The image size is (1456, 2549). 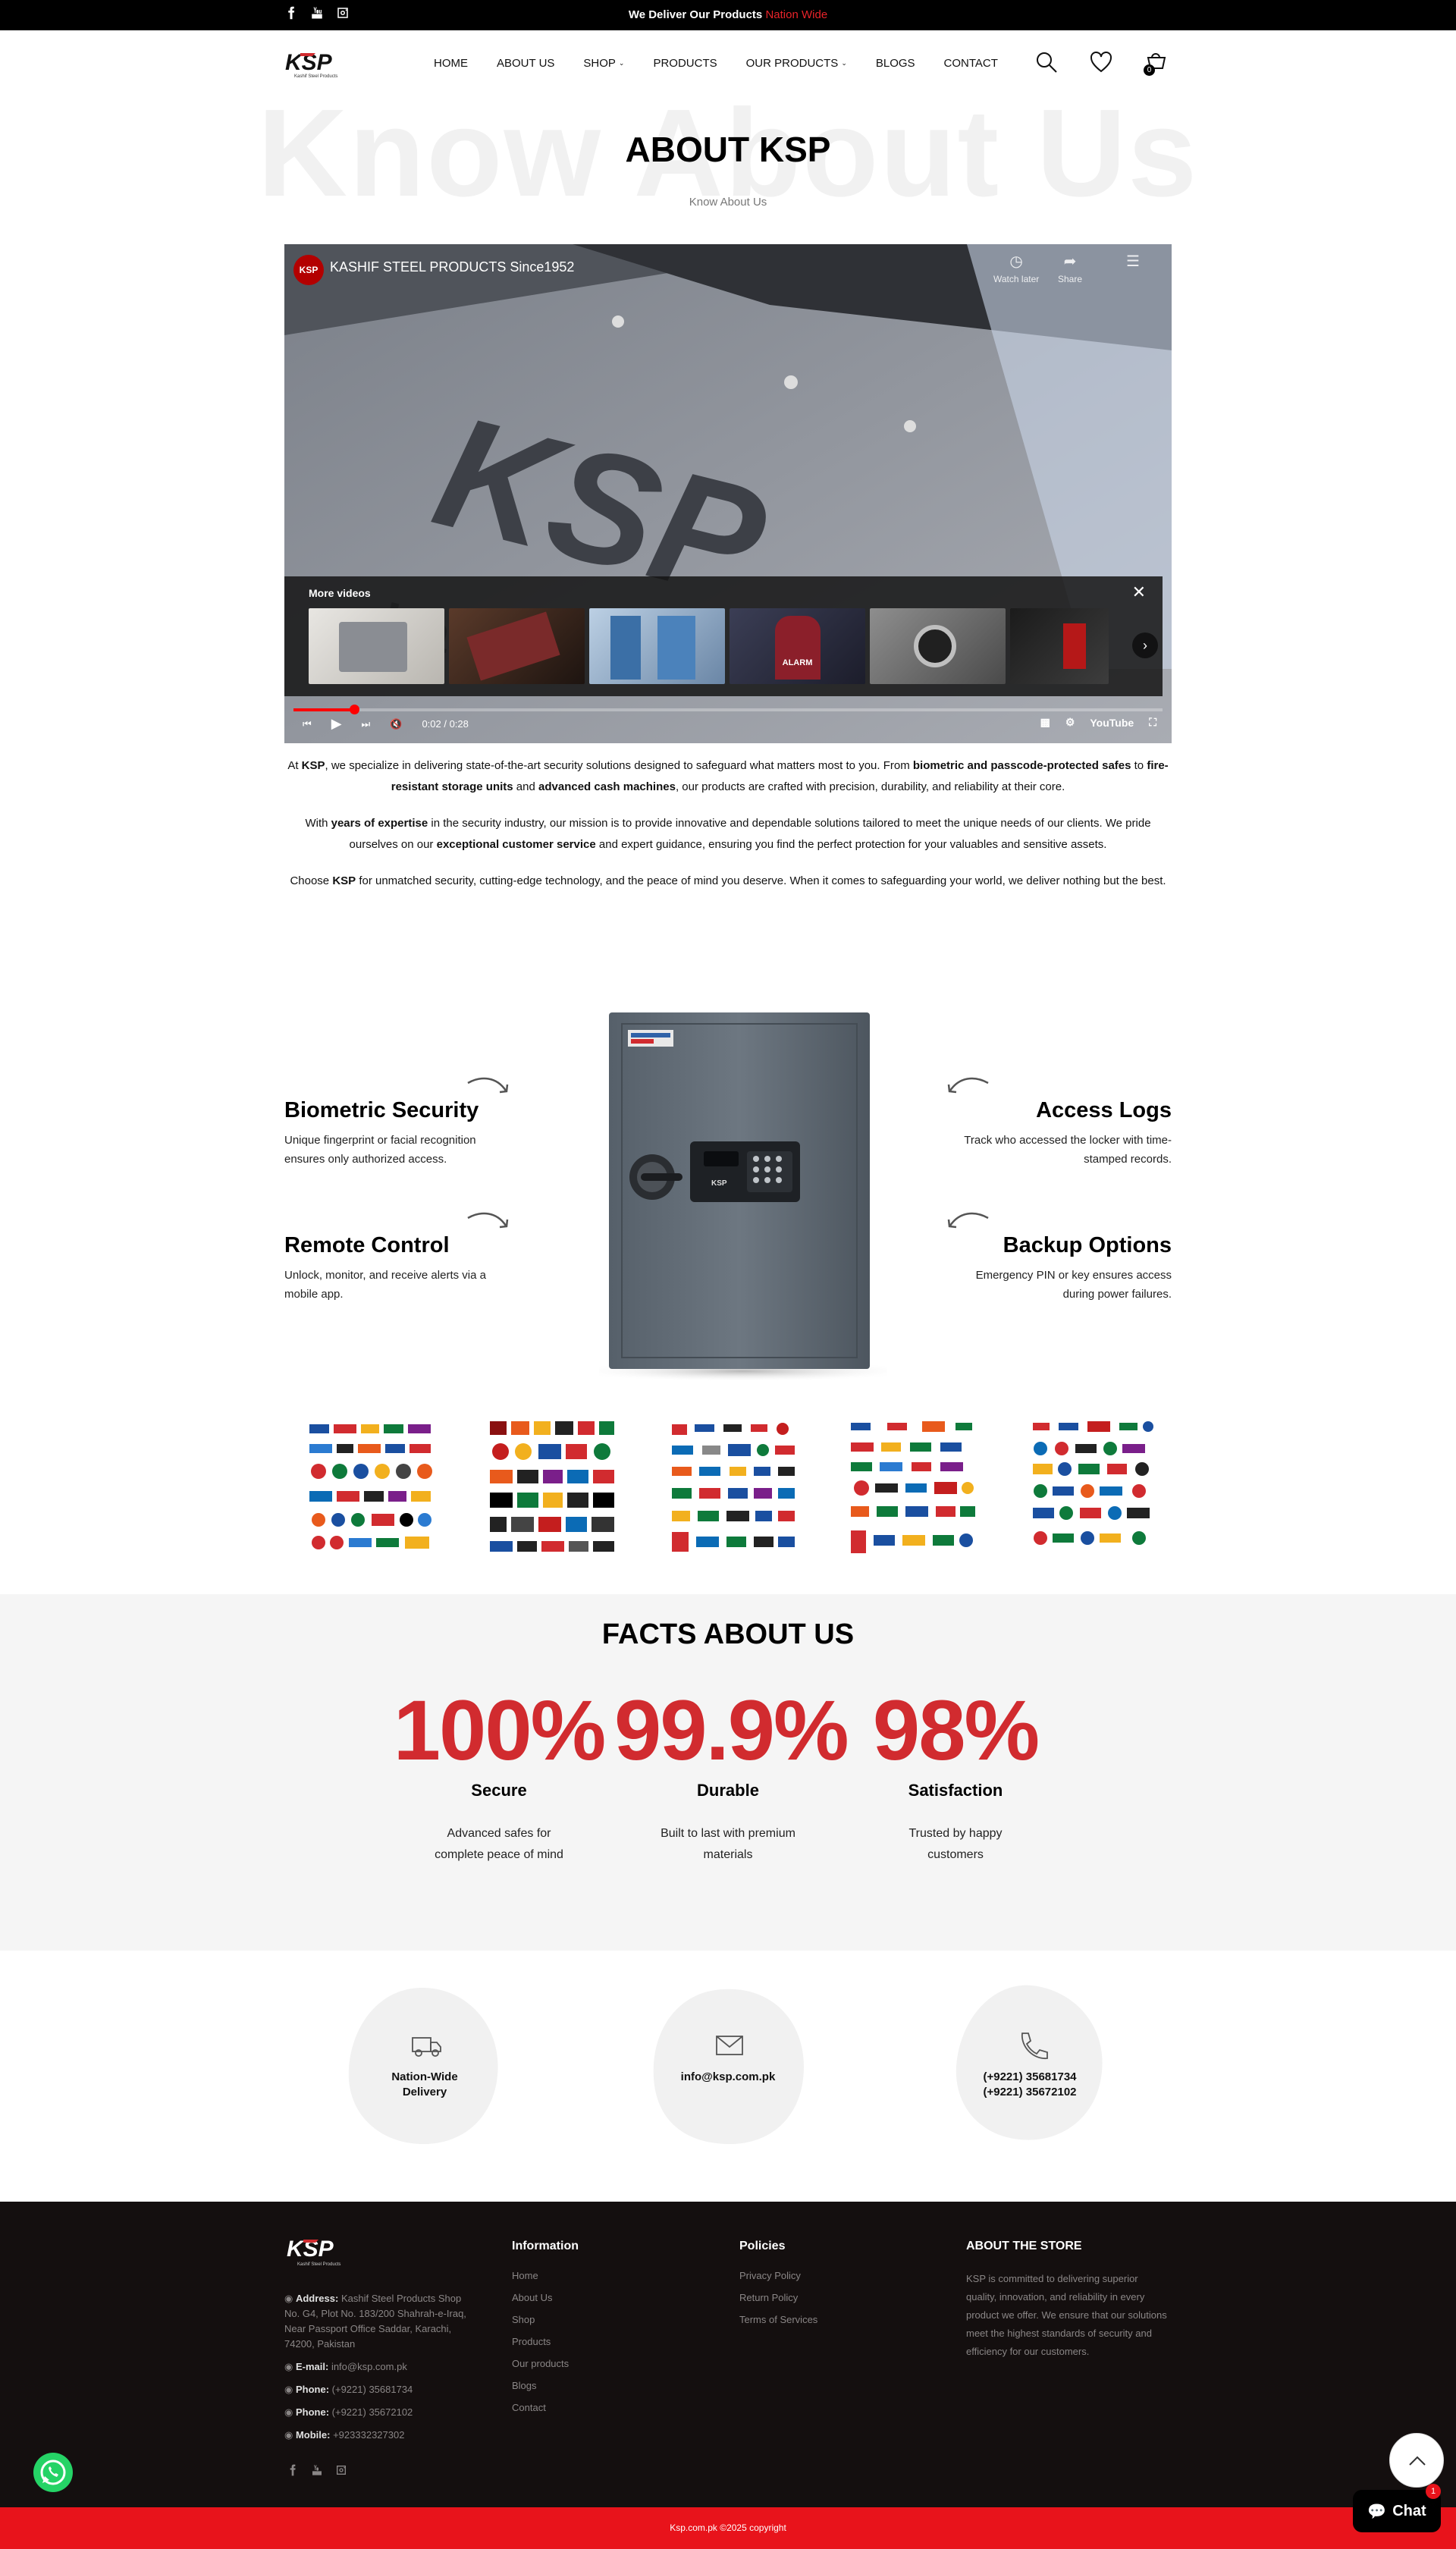 What do you see at coordinates (319, 64) in the screenshot?
I see `ksp-logo: KSP Kashif Steel Products` at bounding box center [319, 64].